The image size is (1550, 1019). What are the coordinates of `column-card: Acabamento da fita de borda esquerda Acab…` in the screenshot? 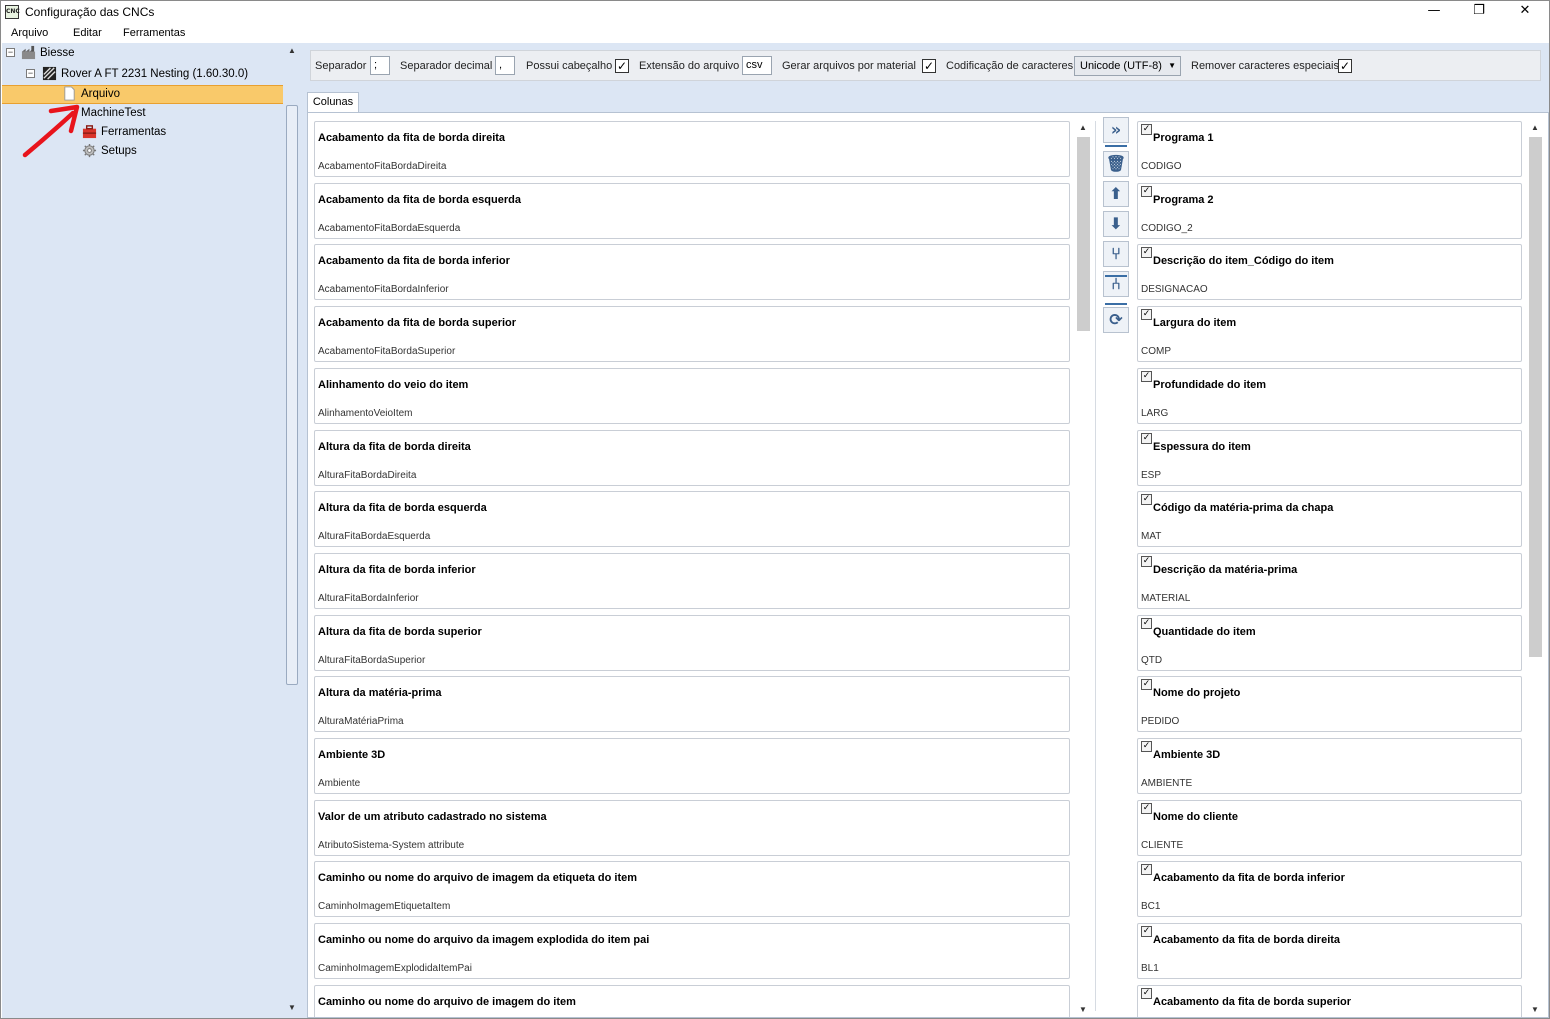 It's located at (692, 210).